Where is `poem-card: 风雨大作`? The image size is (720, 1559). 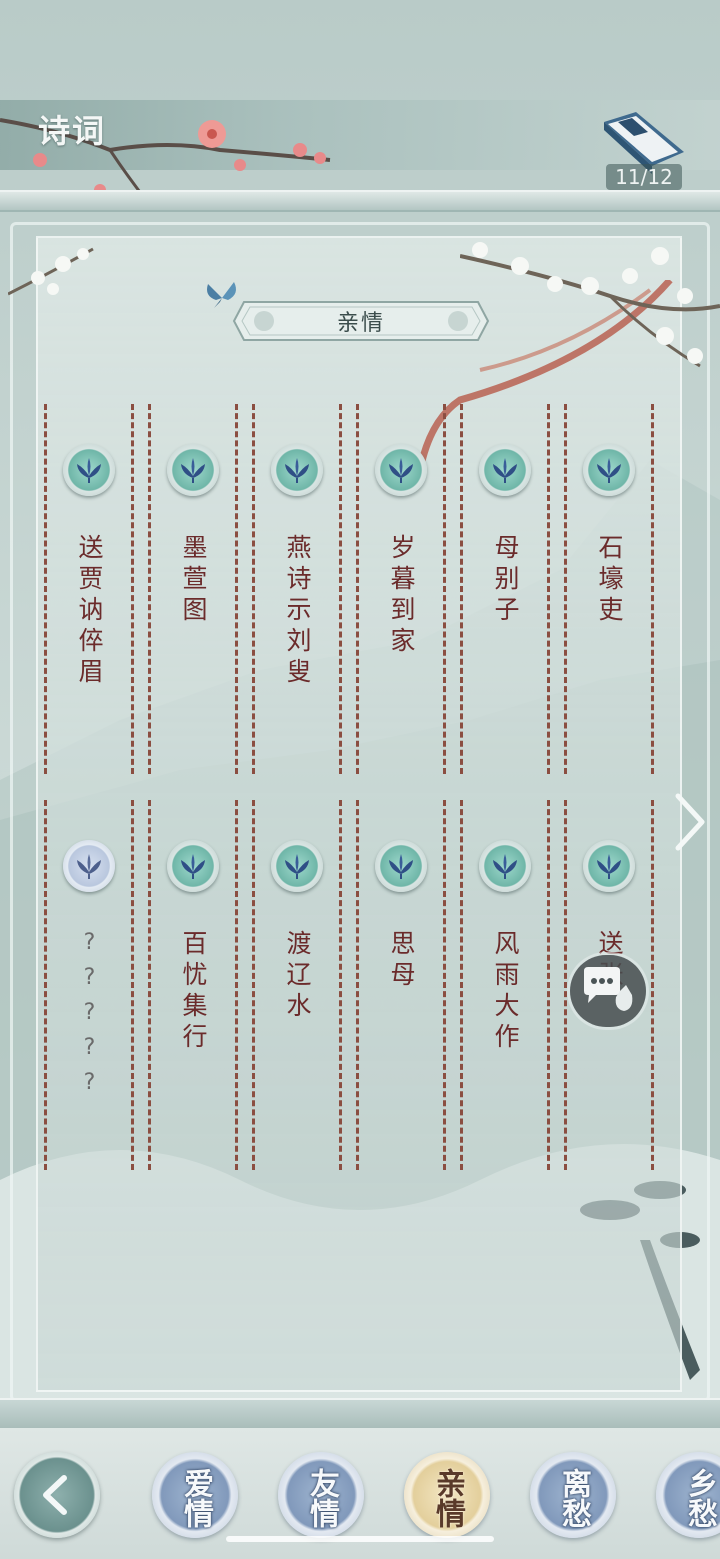 poem-card: 风雨大作 is located at coordinates (505, 985).